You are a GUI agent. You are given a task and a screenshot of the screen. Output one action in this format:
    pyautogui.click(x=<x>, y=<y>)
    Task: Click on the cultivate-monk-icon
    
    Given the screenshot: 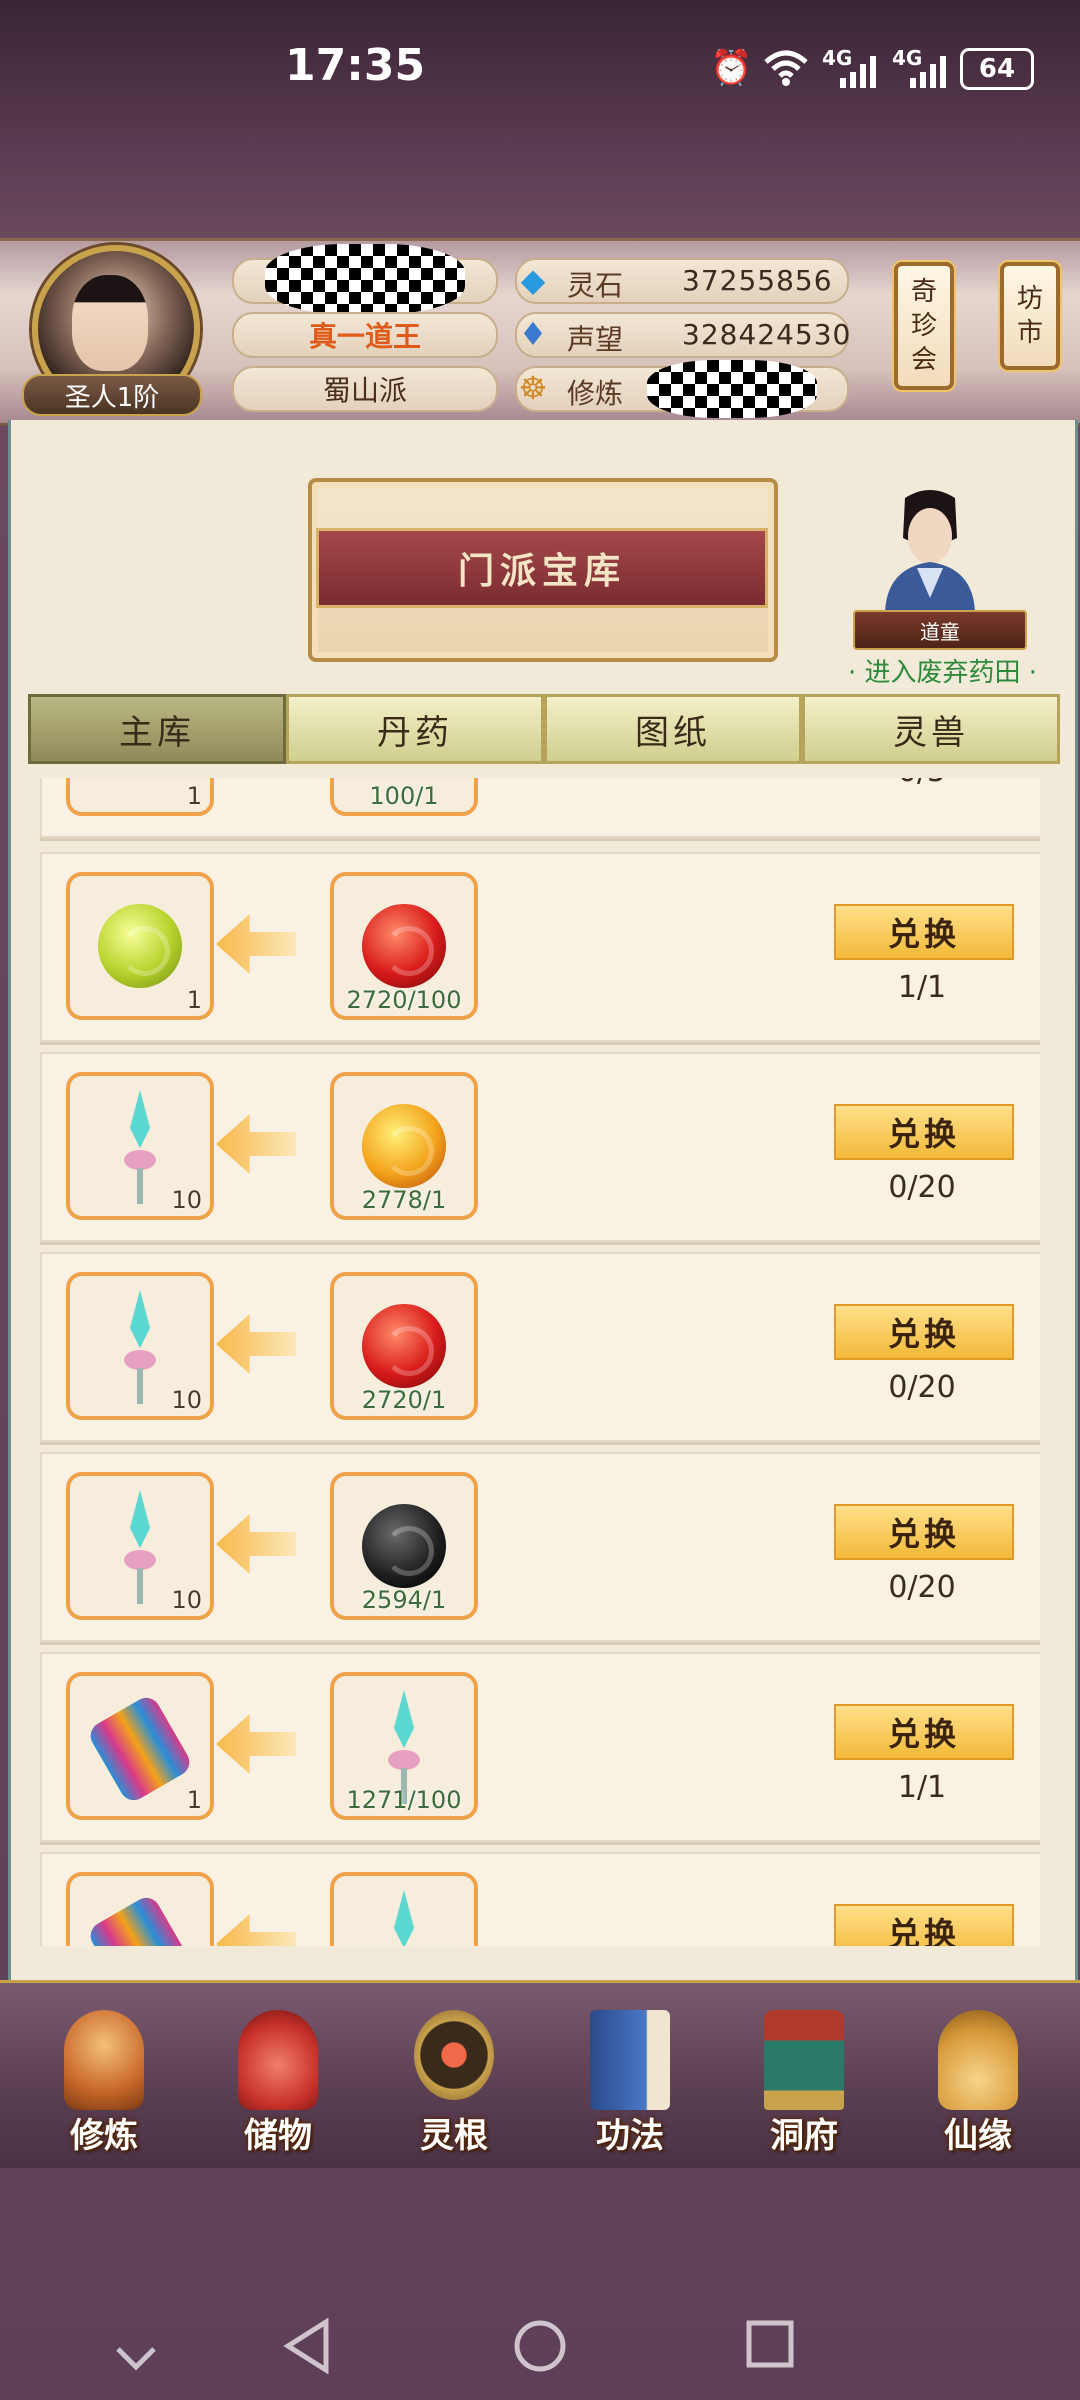 What is the action you would take?
    pyautogui.click(x=104, y=2060)
    